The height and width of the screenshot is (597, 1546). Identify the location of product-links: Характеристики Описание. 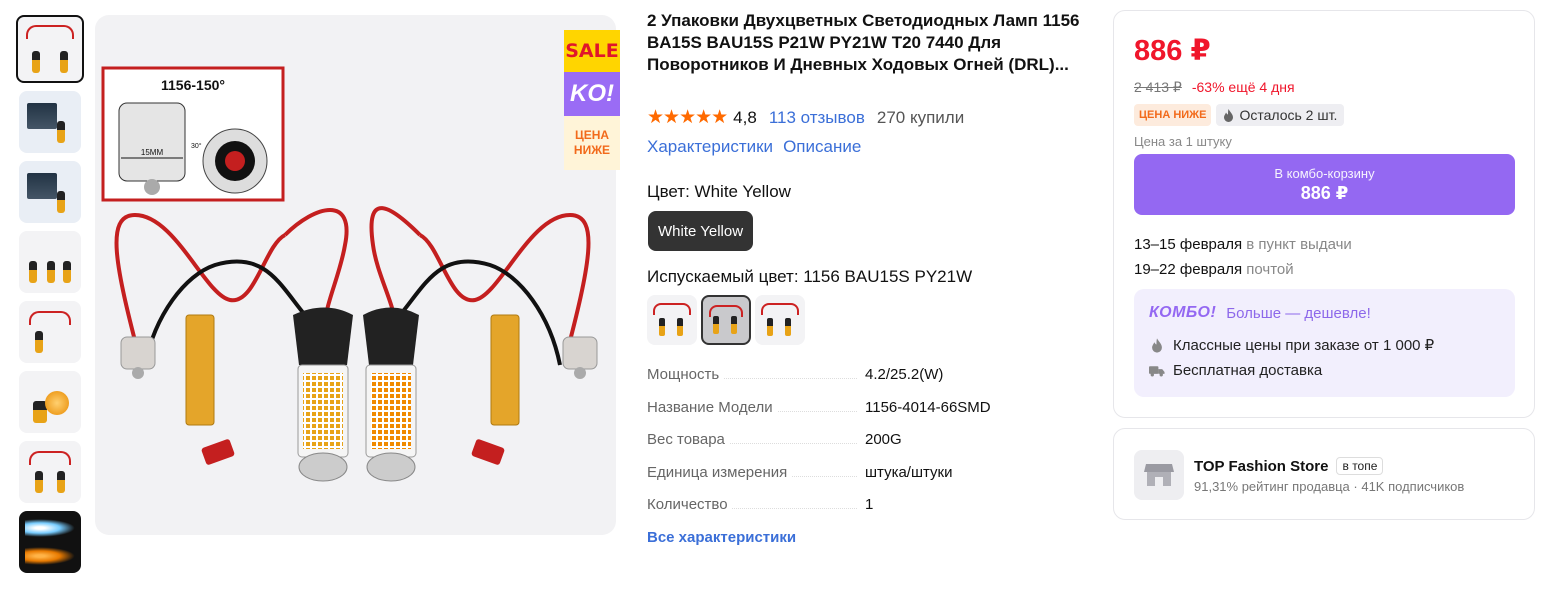
(754, 147).